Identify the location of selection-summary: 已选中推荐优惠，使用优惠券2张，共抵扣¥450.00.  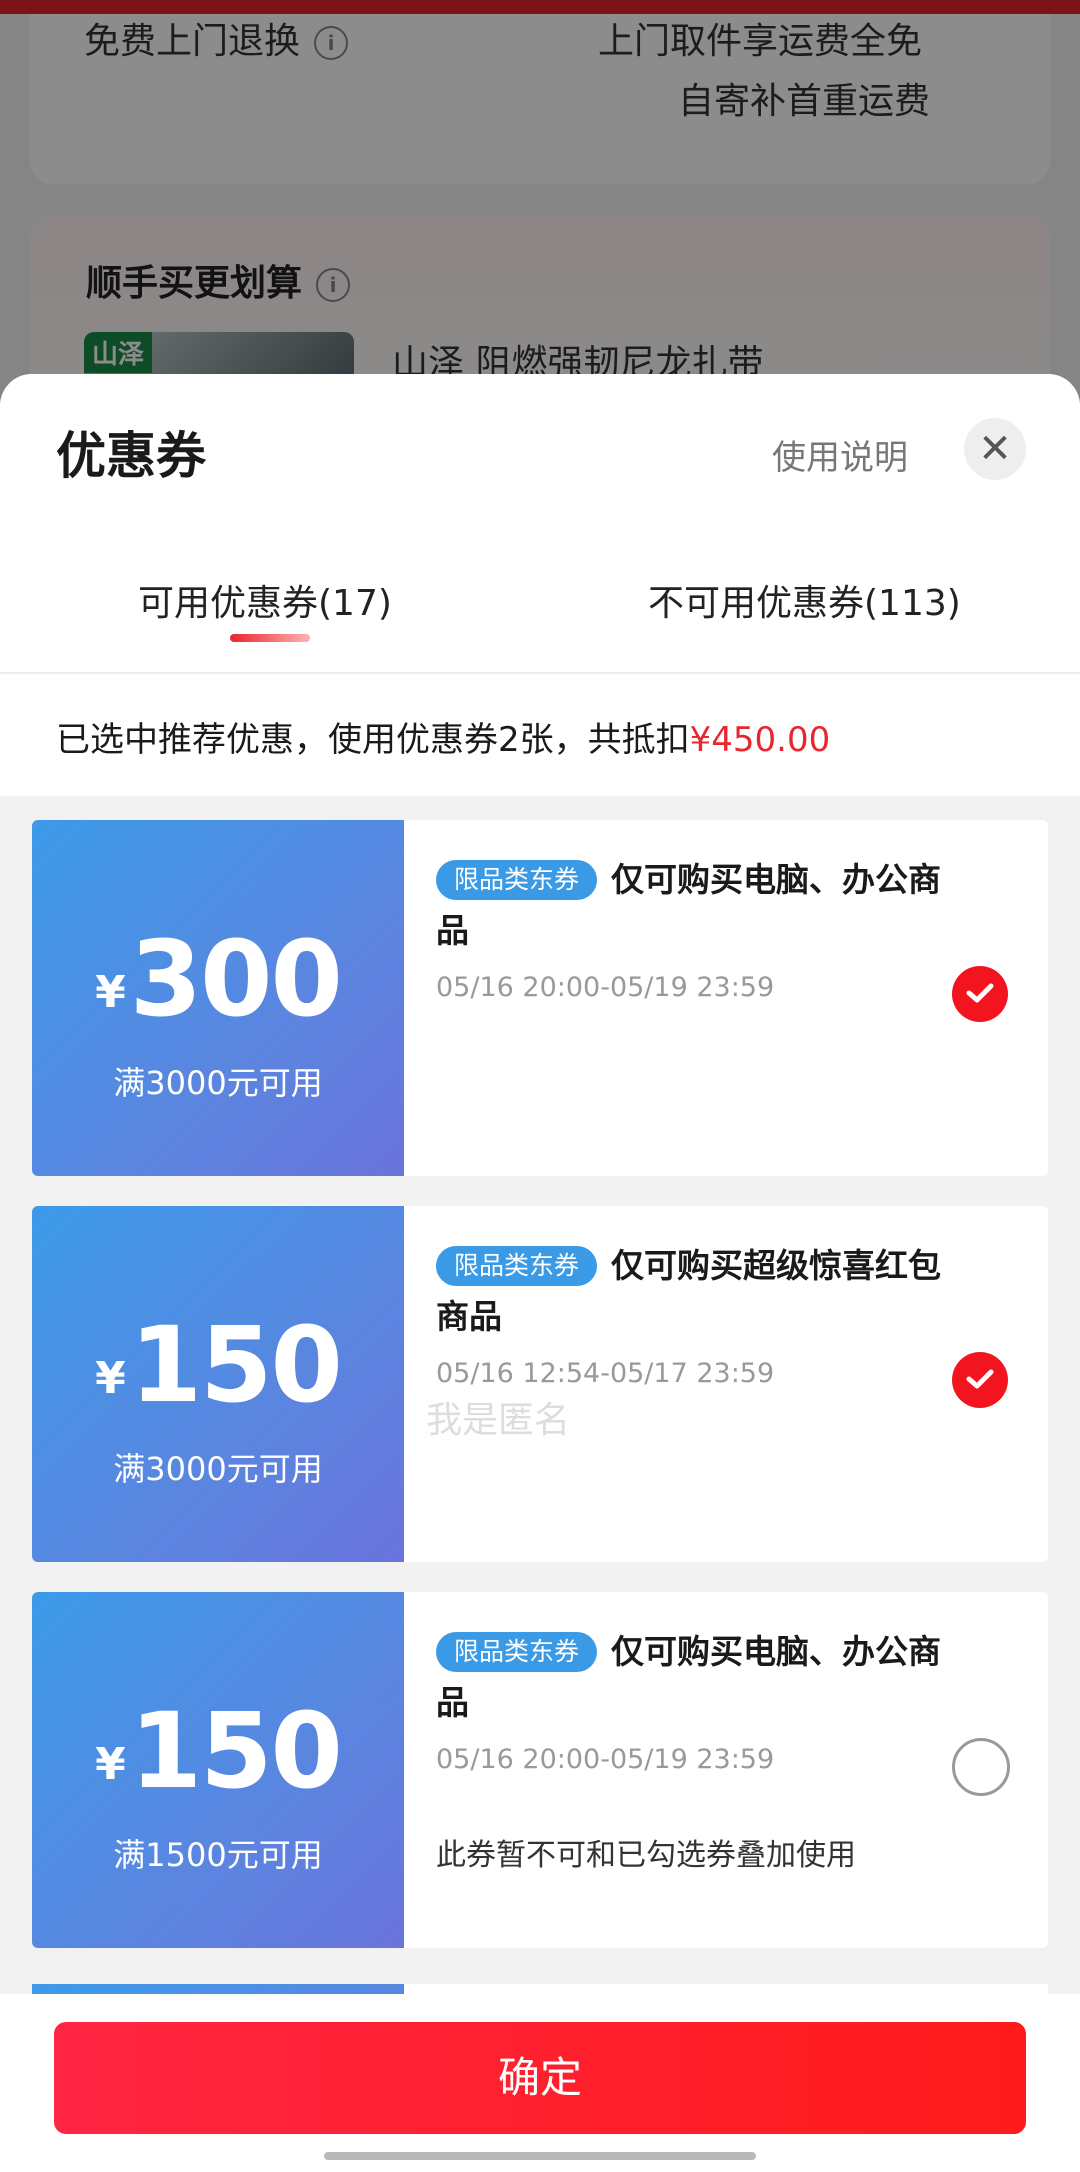
(540, 735).